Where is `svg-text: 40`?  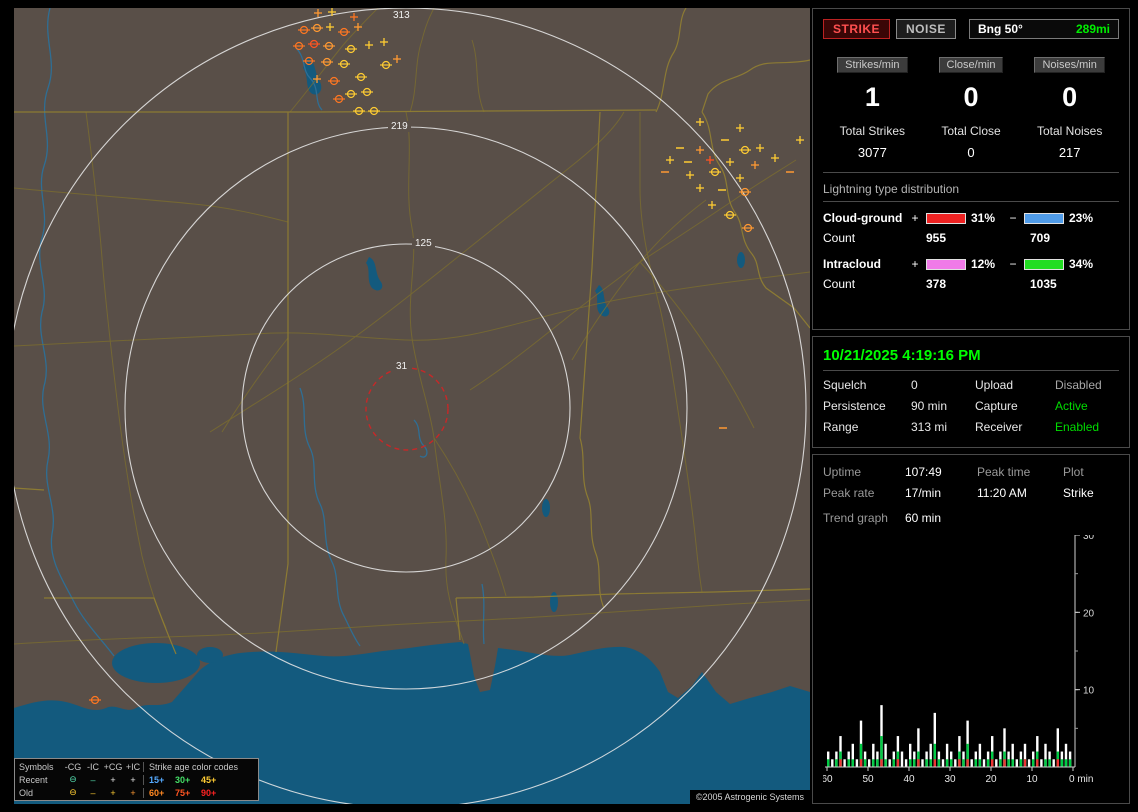
svg-text: 40 is located at coordinates (909, 779).